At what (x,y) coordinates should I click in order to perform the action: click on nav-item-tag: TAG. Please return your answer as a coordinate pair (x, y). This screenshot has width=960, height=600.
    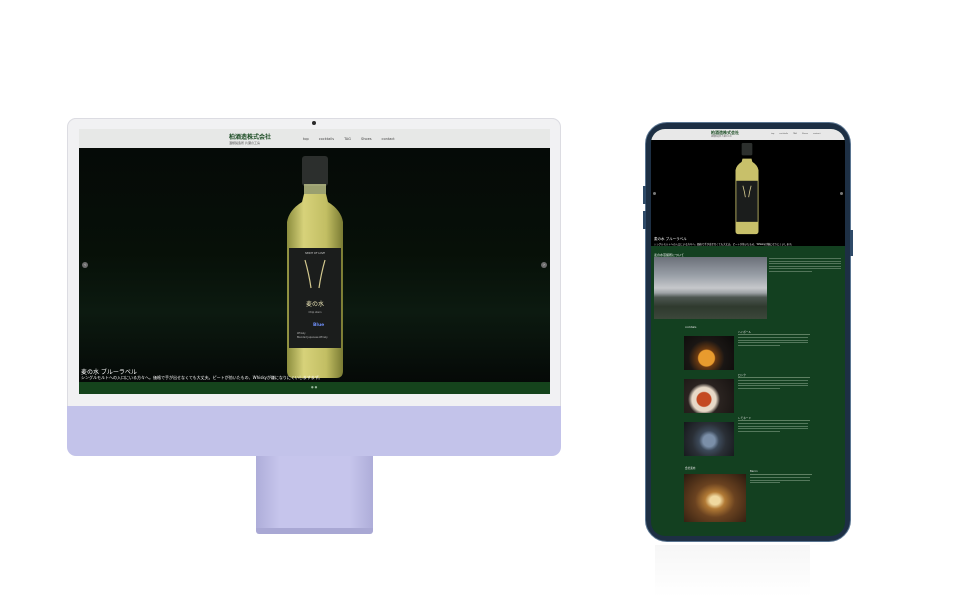
    Looking at the image, I should click on (347, 139).